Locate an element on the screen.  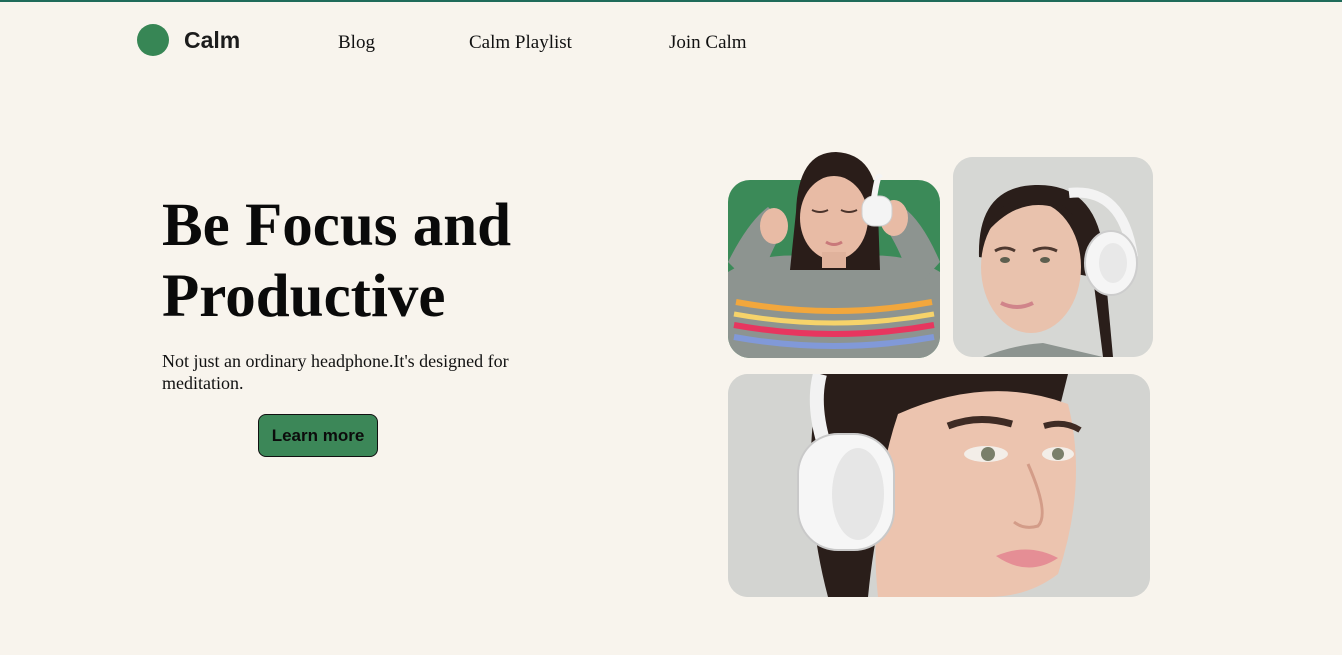
photo-woman-headphones-green is located at coordinates (834, 255).